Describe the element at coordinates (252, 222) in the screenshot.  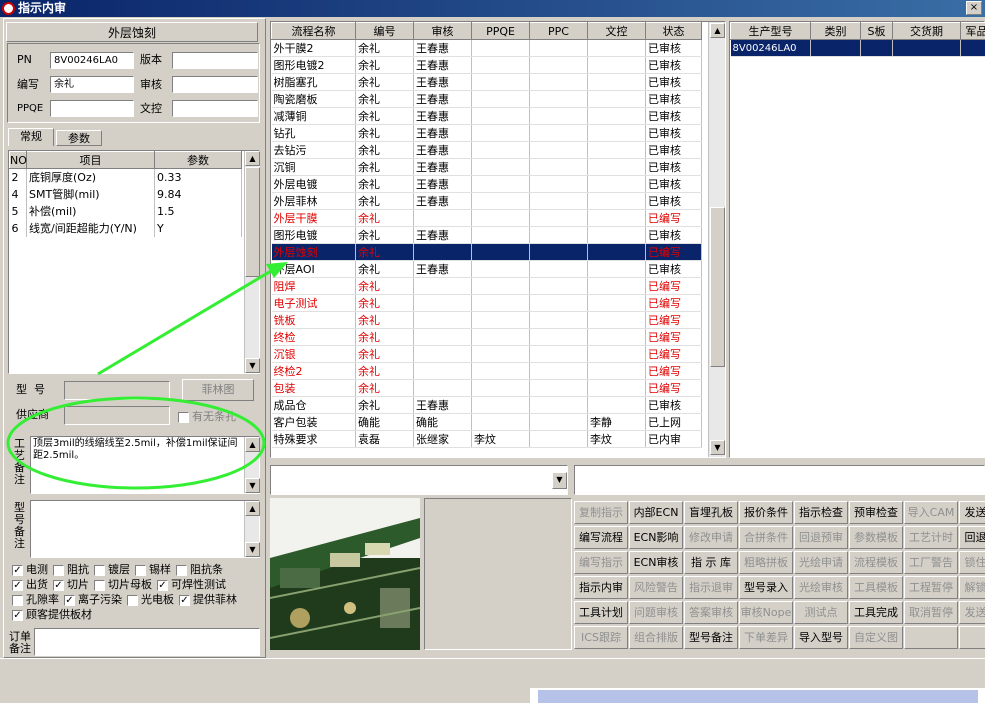
I see `scroll-thumb` at that location.